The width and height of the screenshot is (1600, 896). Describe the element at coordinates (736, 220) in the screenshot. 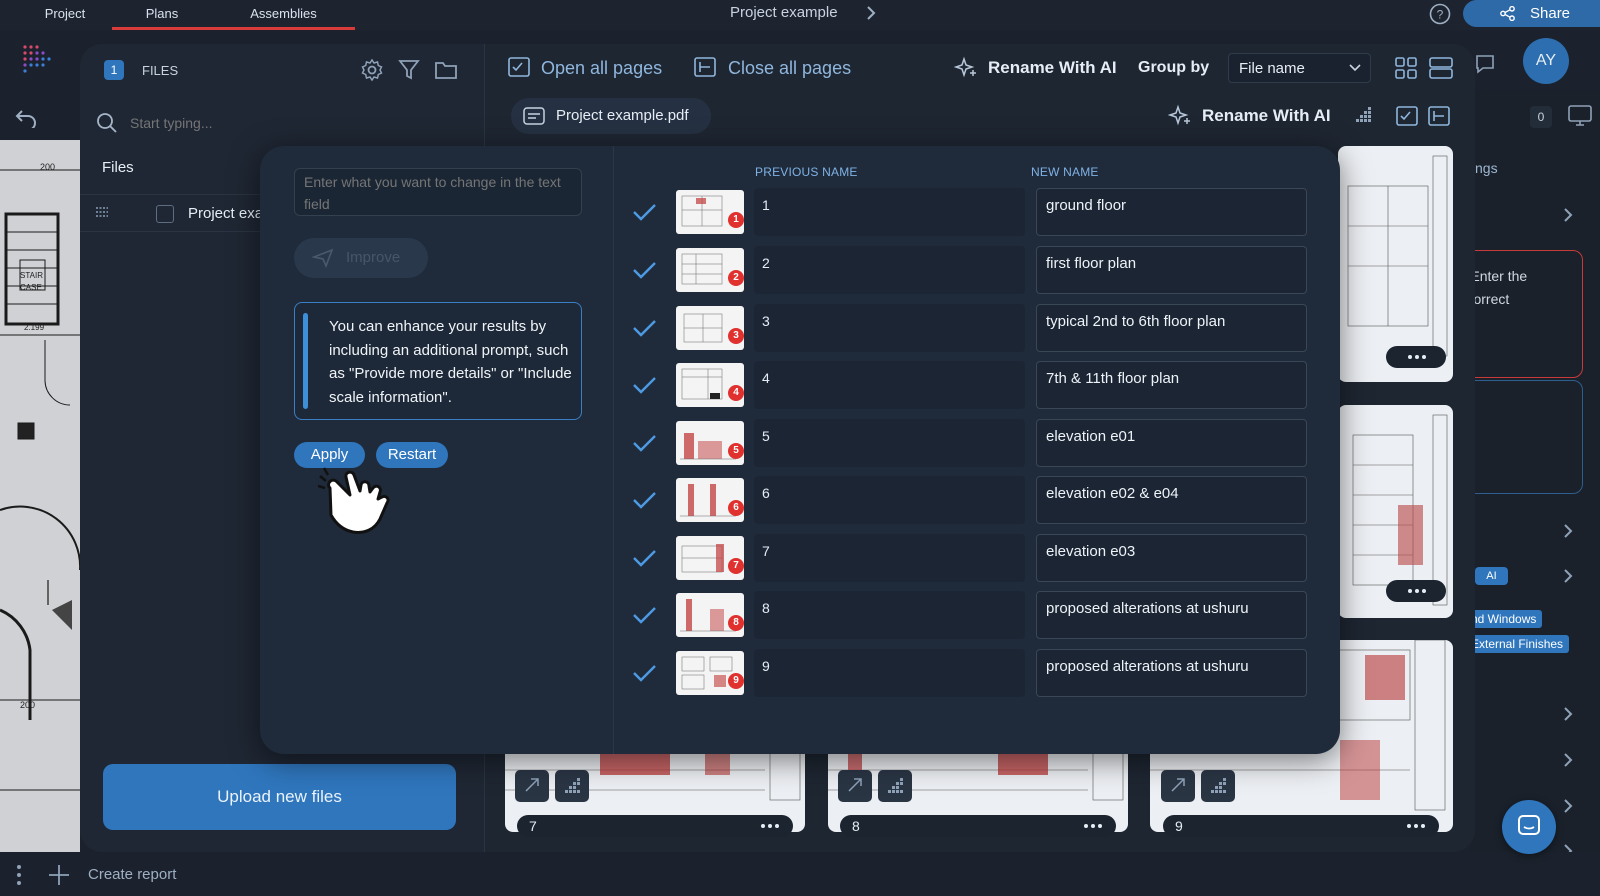

I see `page-badge: 1` at that location.